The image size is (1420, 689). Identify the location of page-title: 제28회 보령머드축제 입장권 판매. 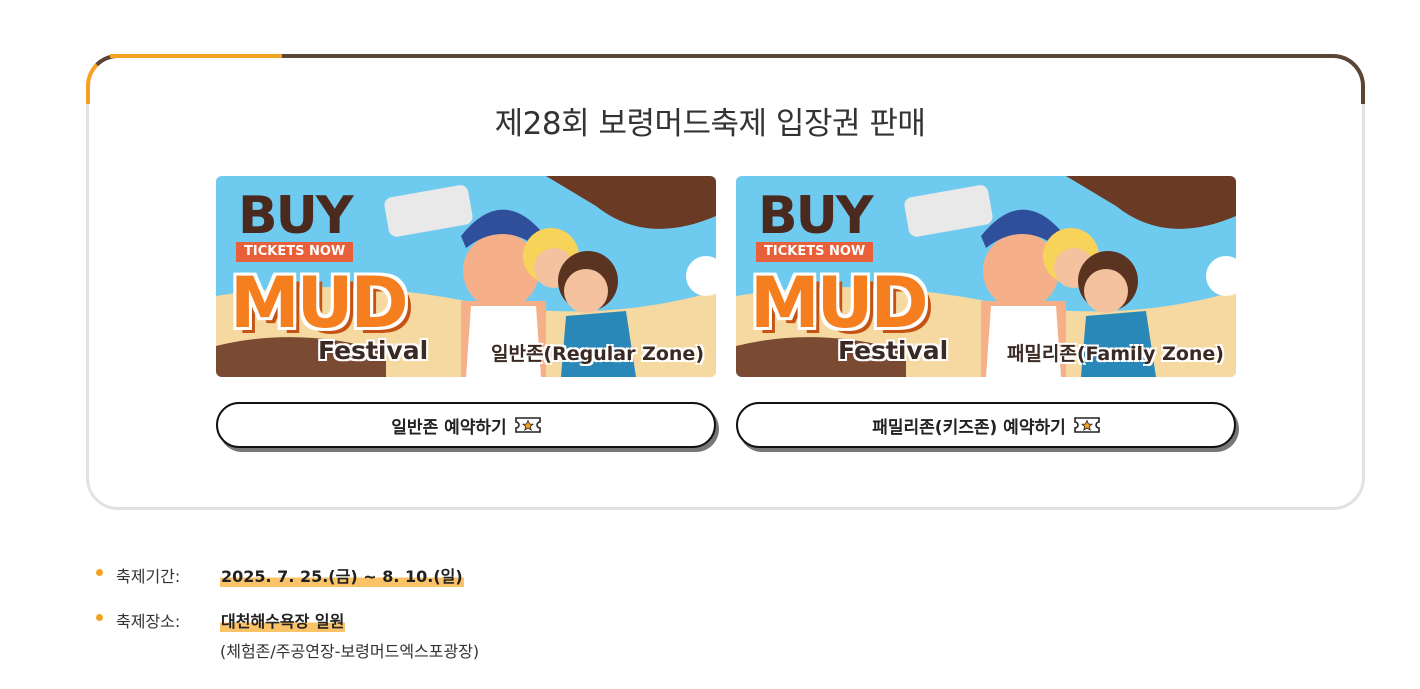
(710, 124).